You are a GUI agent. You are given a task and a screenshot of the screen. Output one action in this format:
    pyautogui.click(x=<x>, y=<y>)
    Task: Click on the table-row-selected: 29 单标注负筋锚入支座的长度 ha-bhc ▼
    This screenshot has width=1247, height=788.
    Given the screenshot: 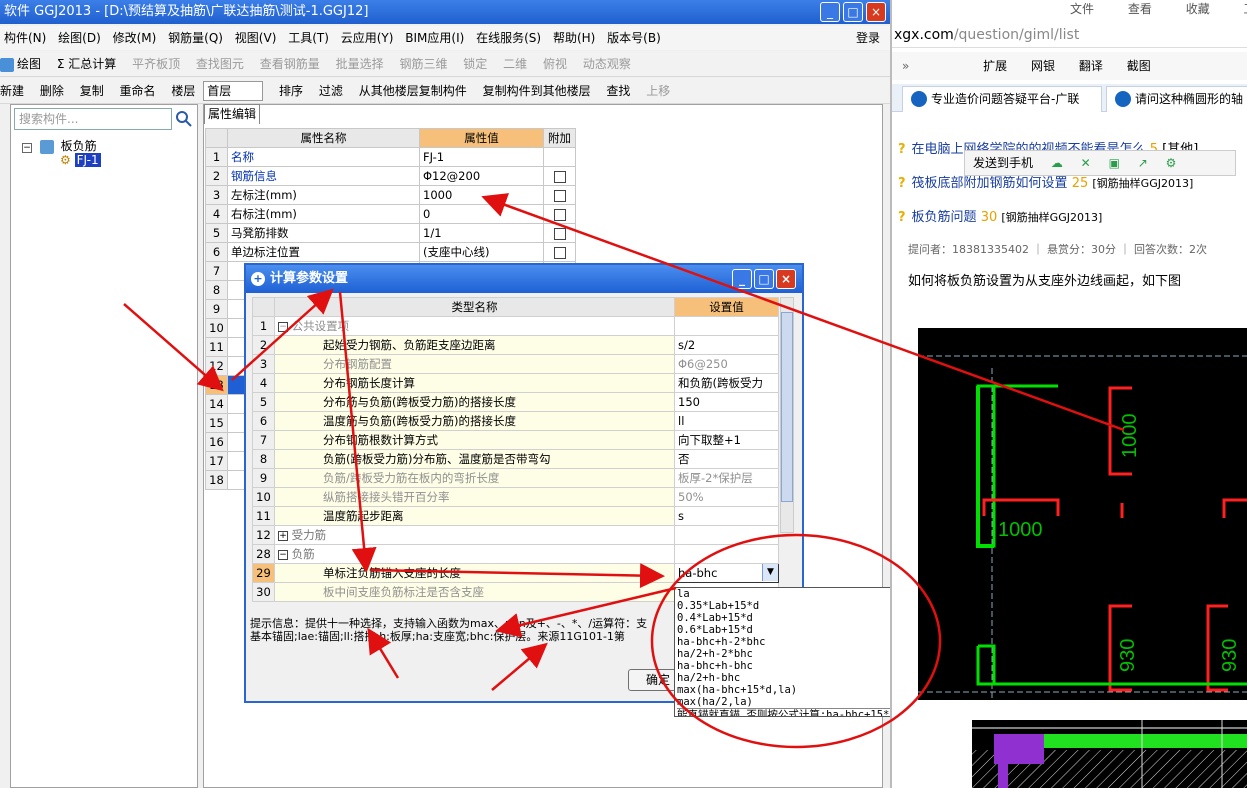 What is the action you would take?
    pyautogui.click(x=515, y=573)
    